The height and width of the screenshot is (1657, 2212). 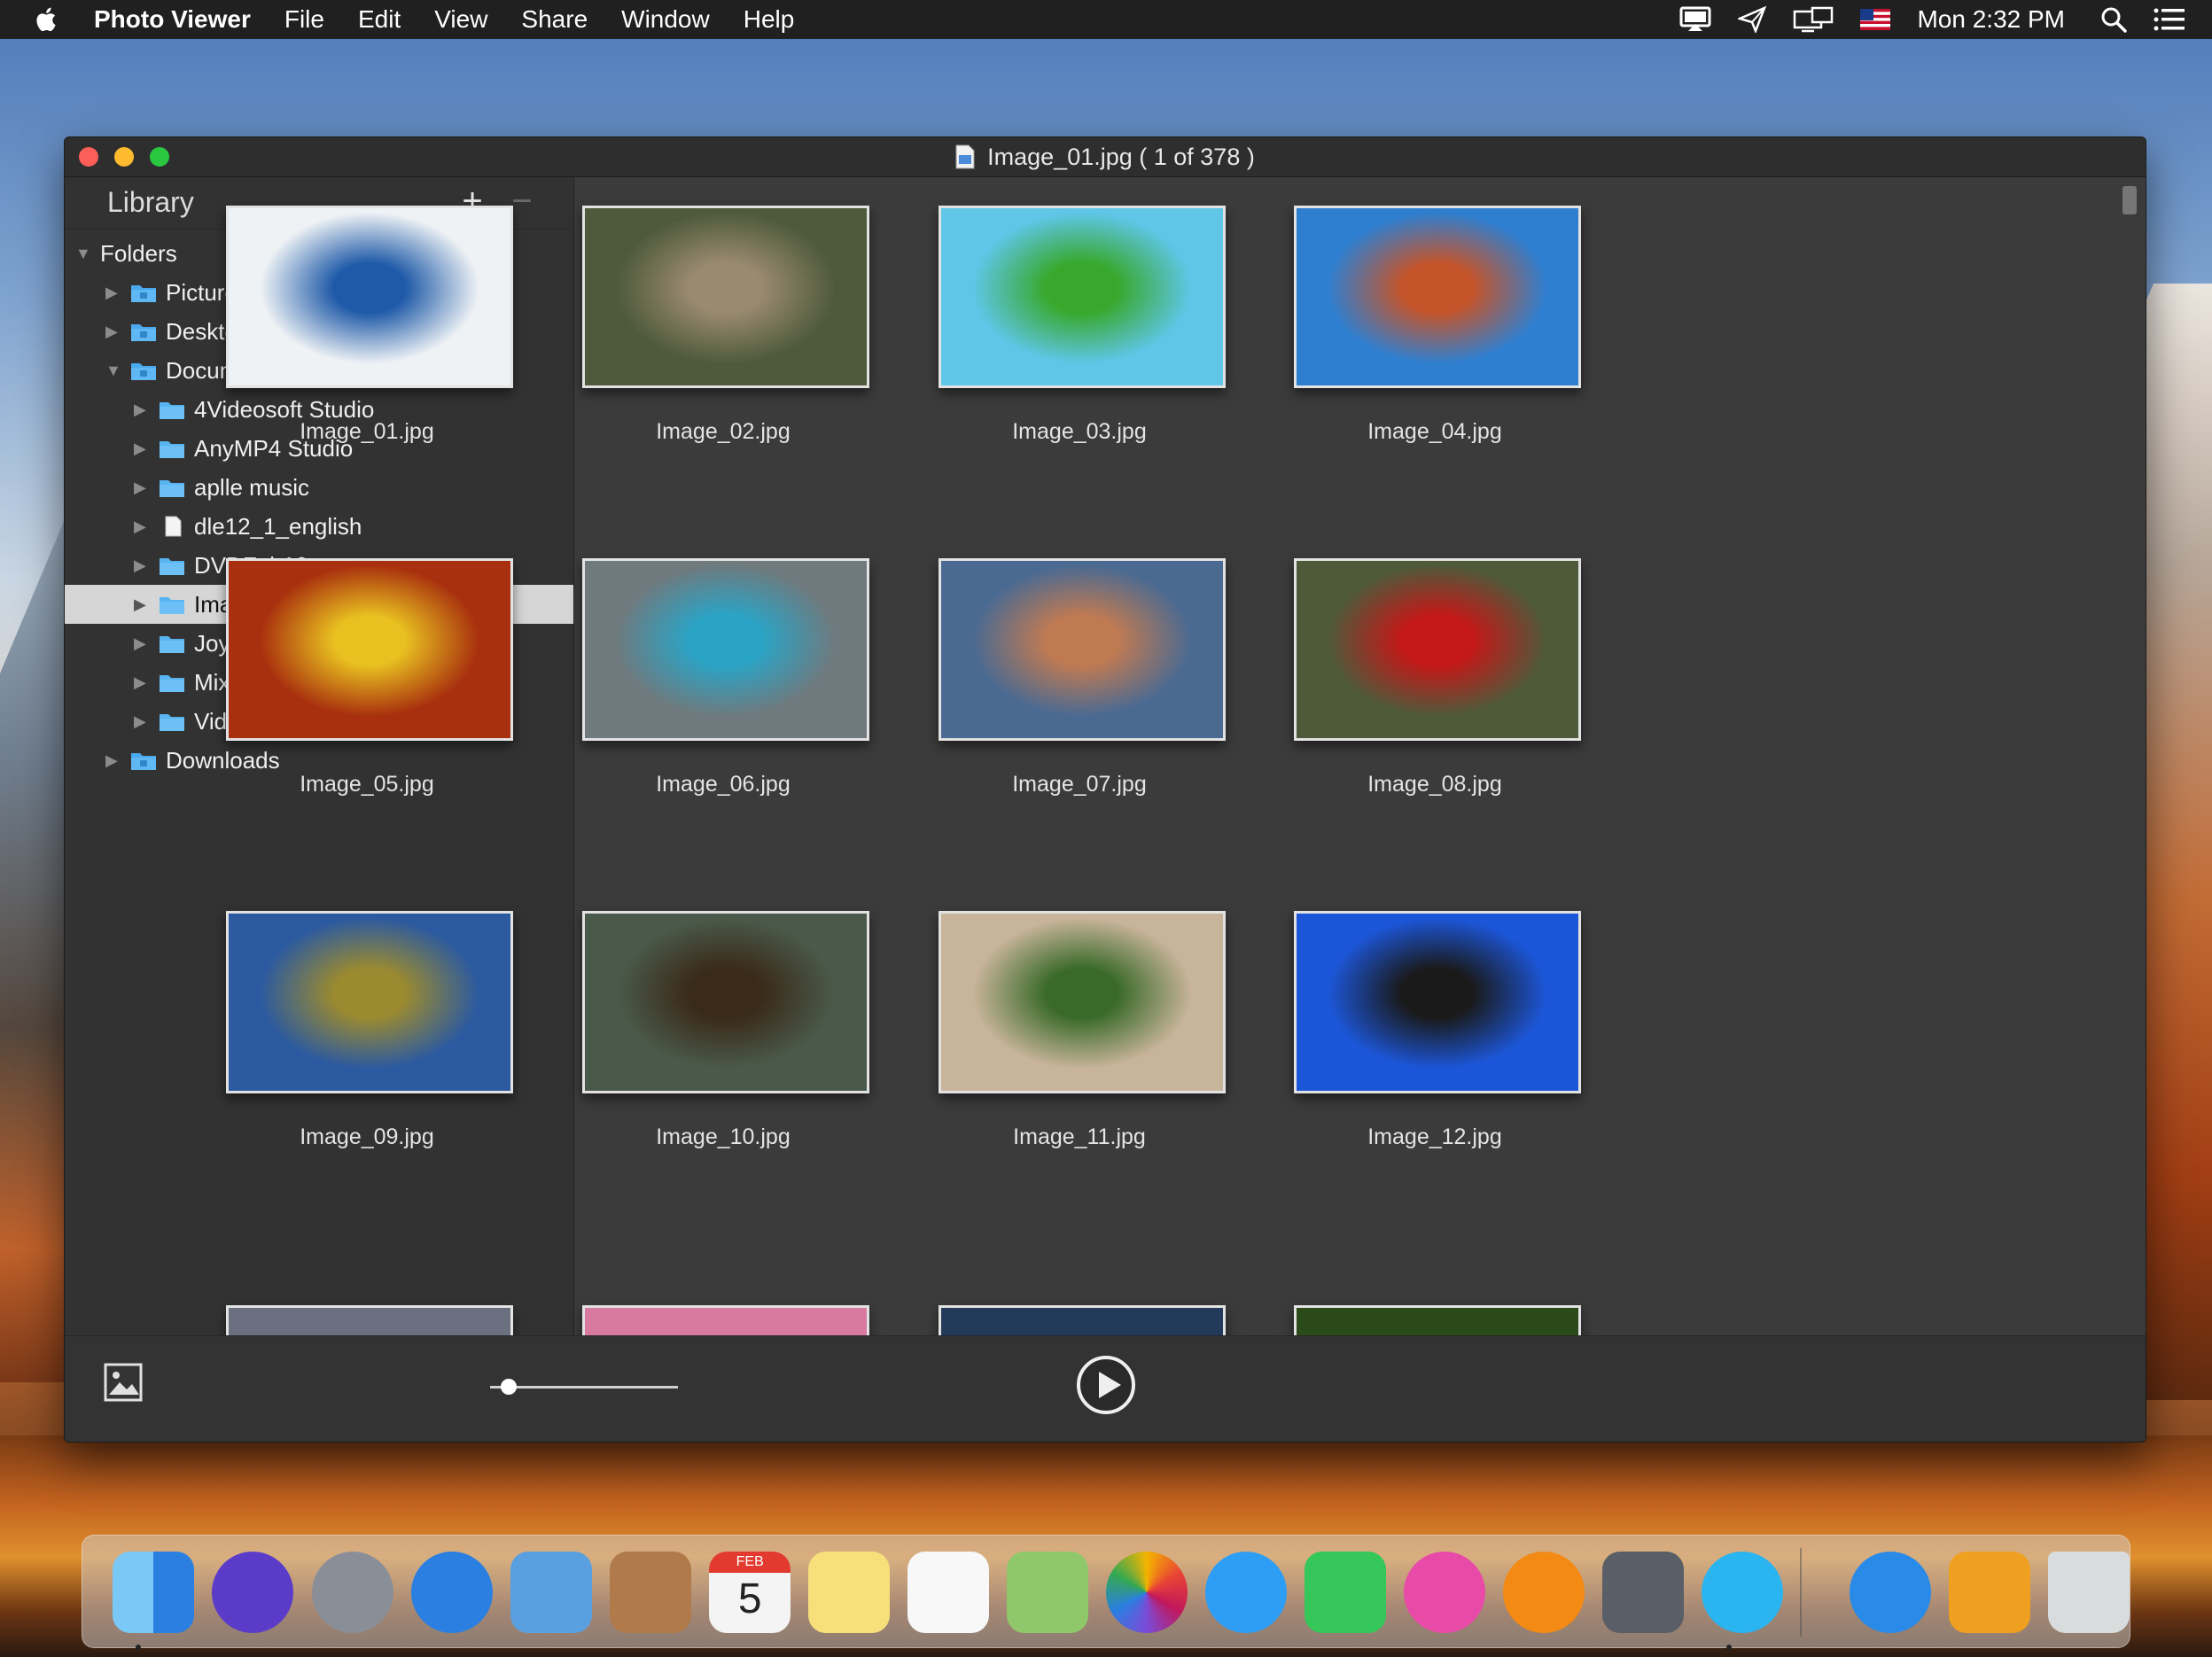 I want to click on tree-row-label: Folders, so click(x=138, y=253).